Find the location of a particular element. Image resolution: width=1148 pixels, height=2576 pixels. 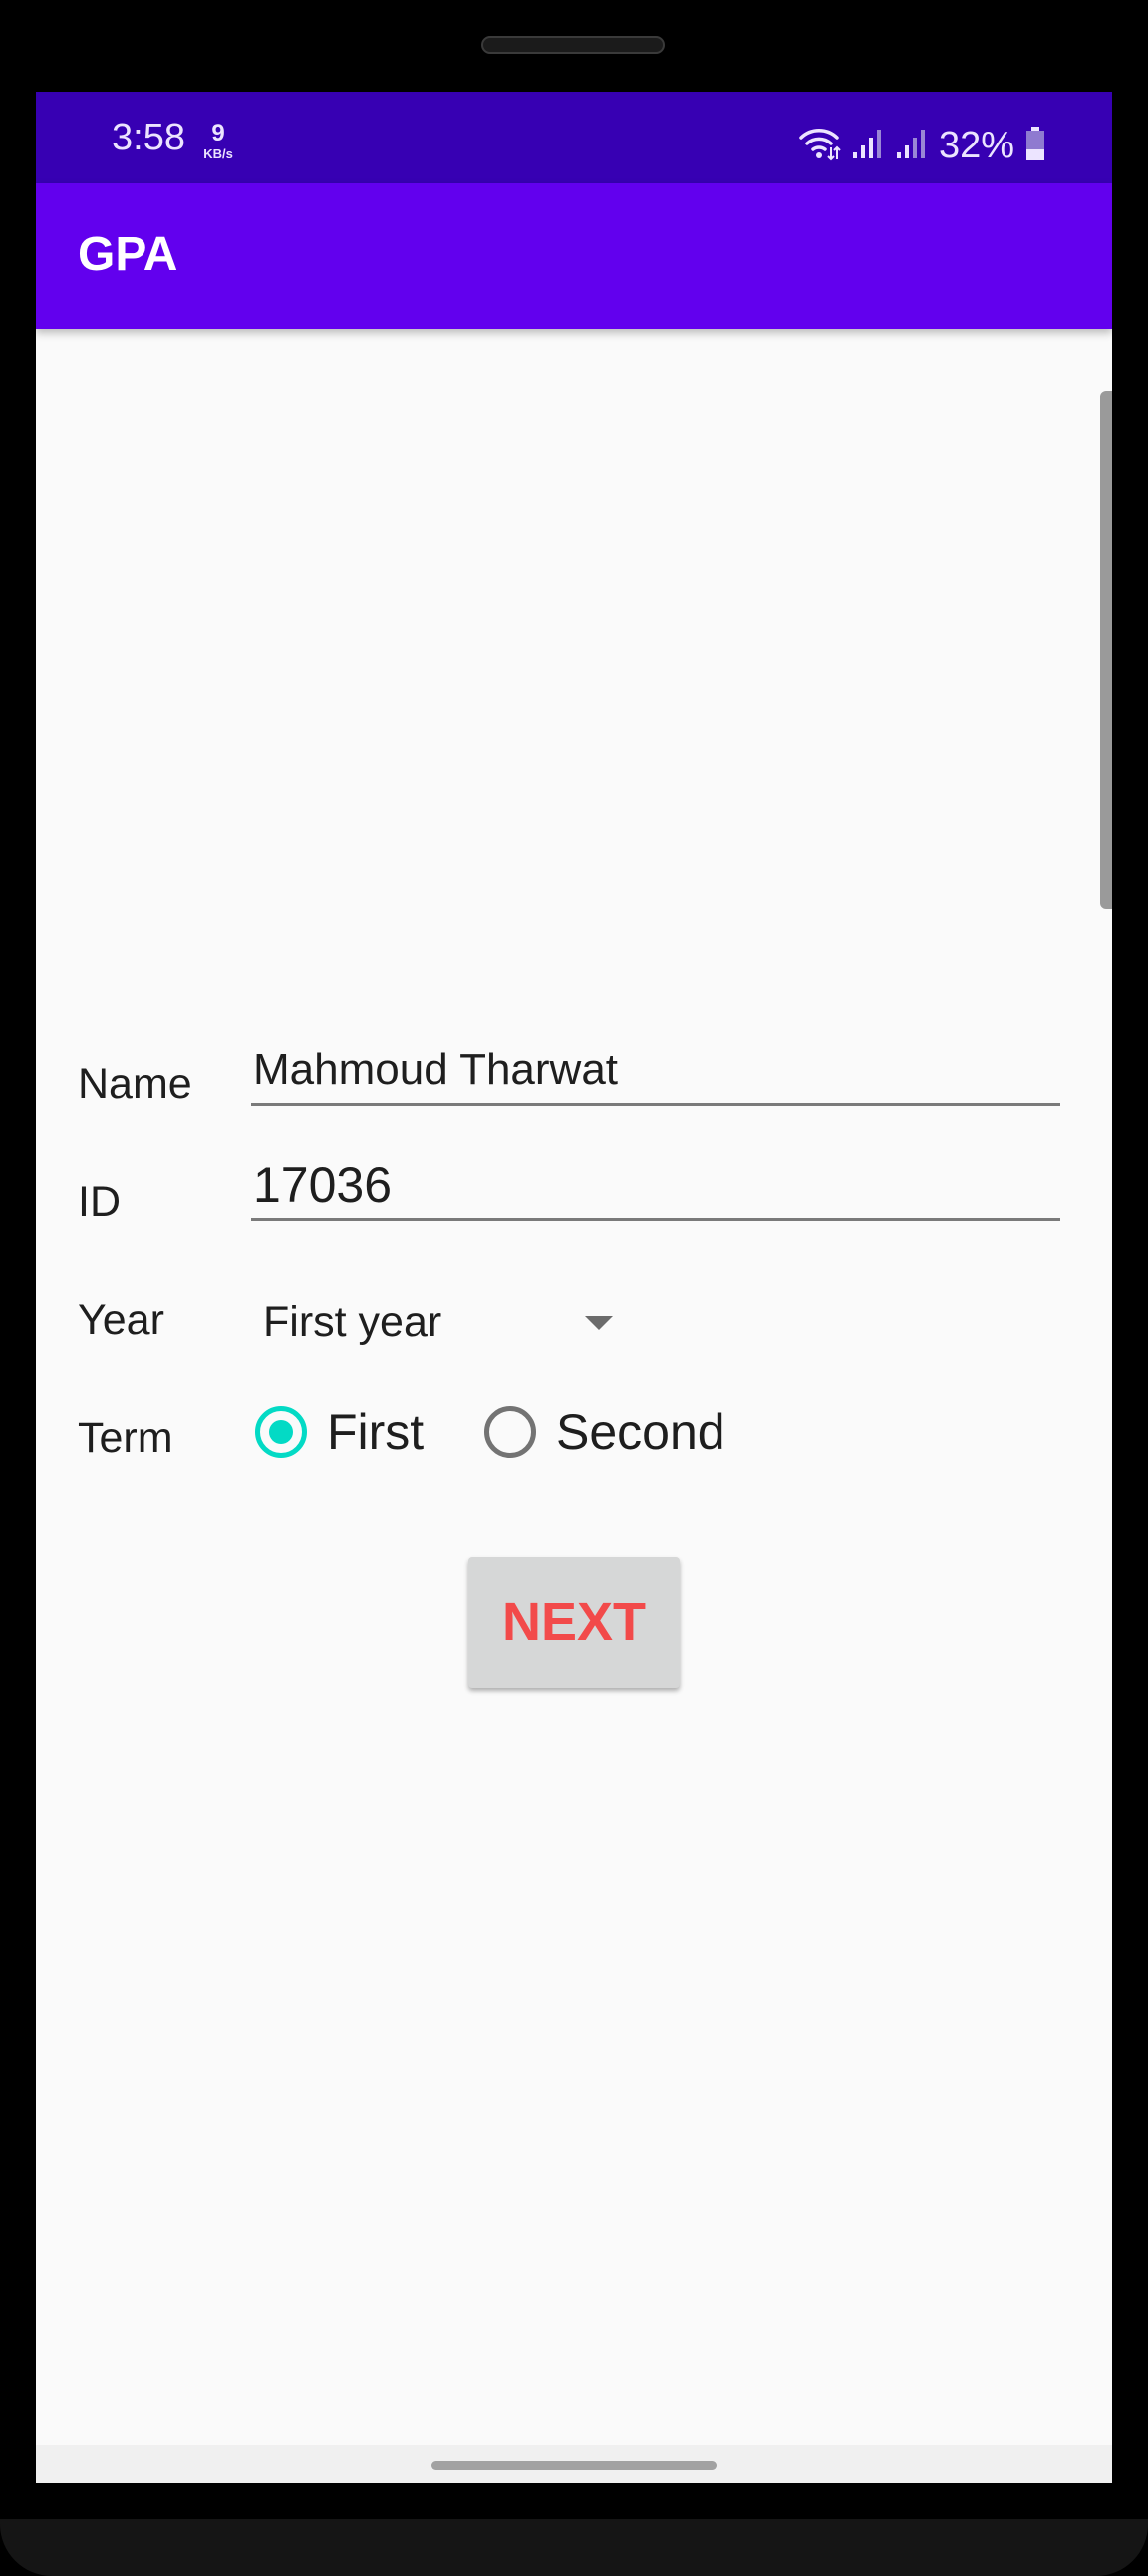

network-speed-value: 9 is located at coordinates (218, 133).